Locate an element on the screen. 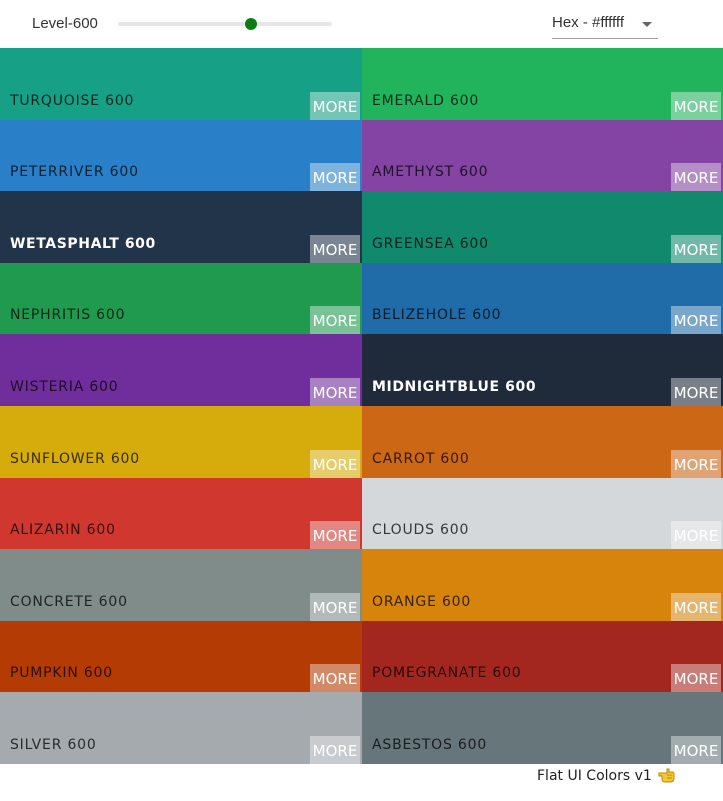 The image size is (723, 801). color-tile: ALIZARIN 600 MORE is located at coordinates (181, 513).